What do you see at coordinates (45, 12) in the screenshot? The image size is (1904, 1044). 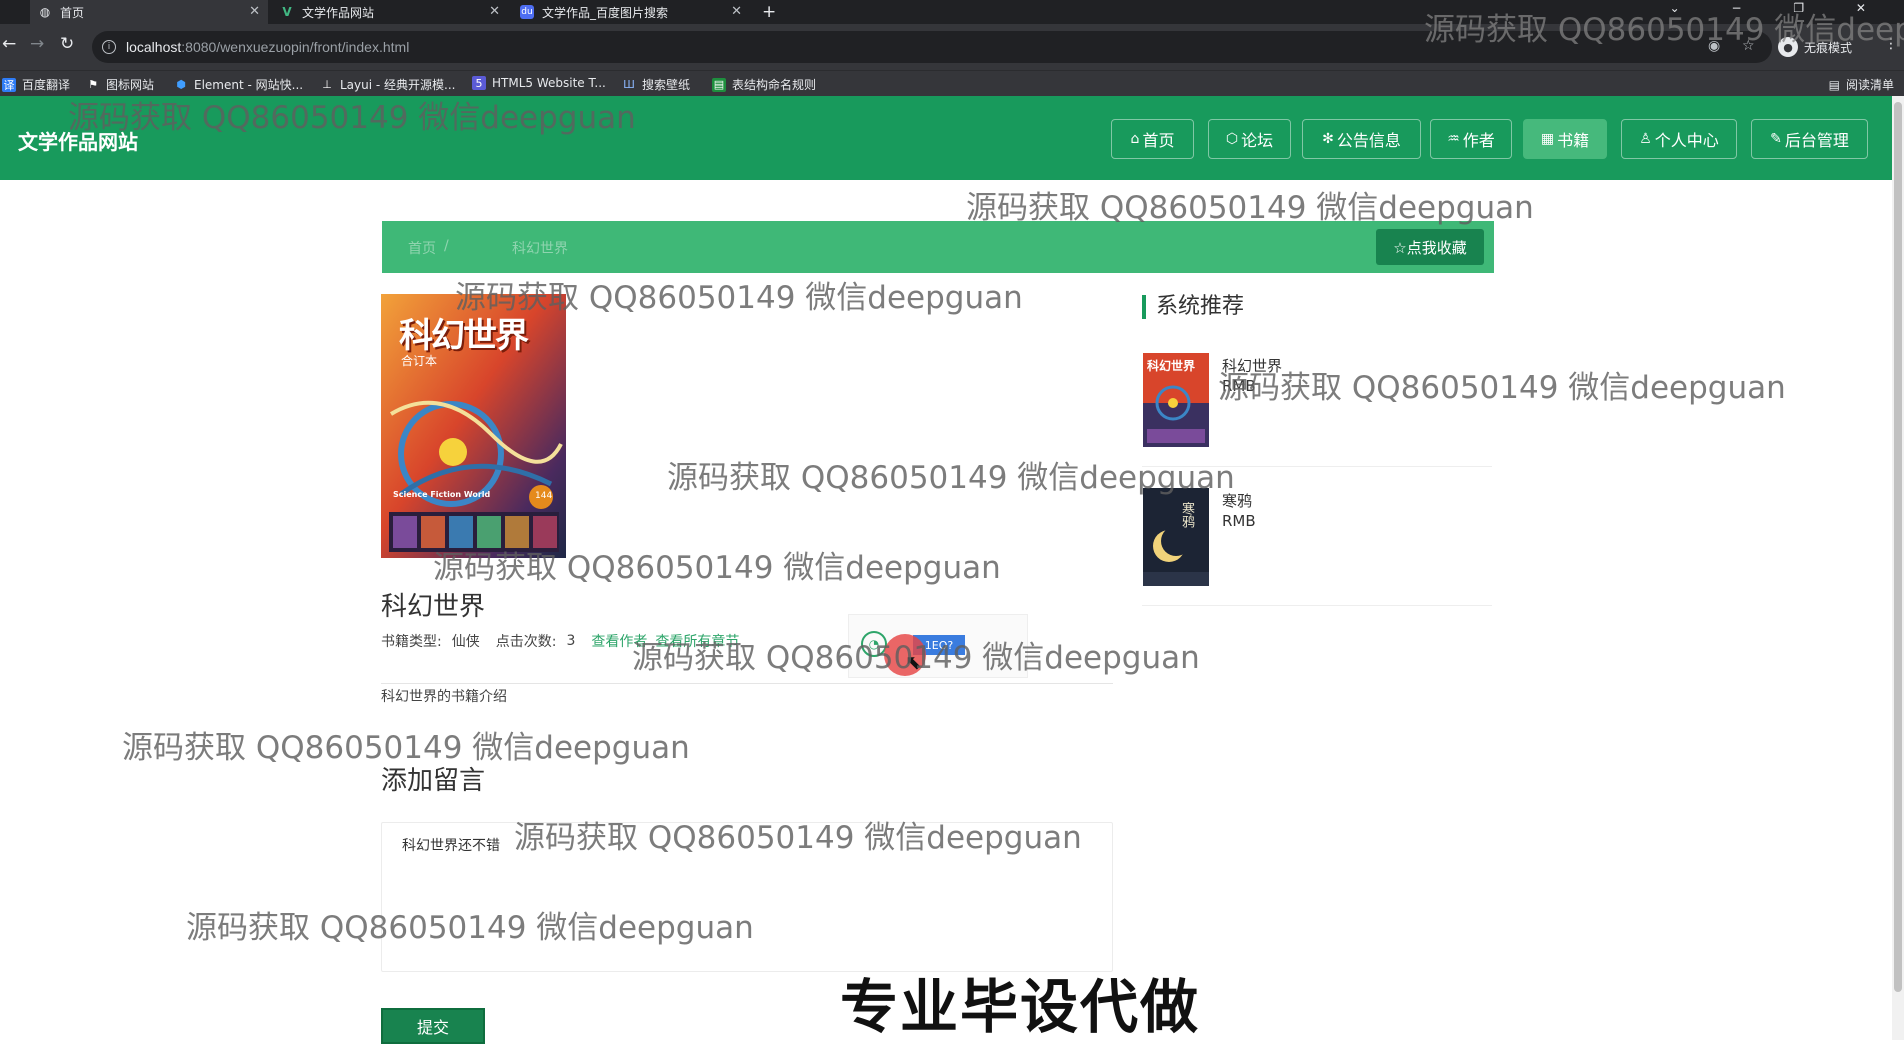 I see `globe-icon: ◍` at bounding box center [45, 12].